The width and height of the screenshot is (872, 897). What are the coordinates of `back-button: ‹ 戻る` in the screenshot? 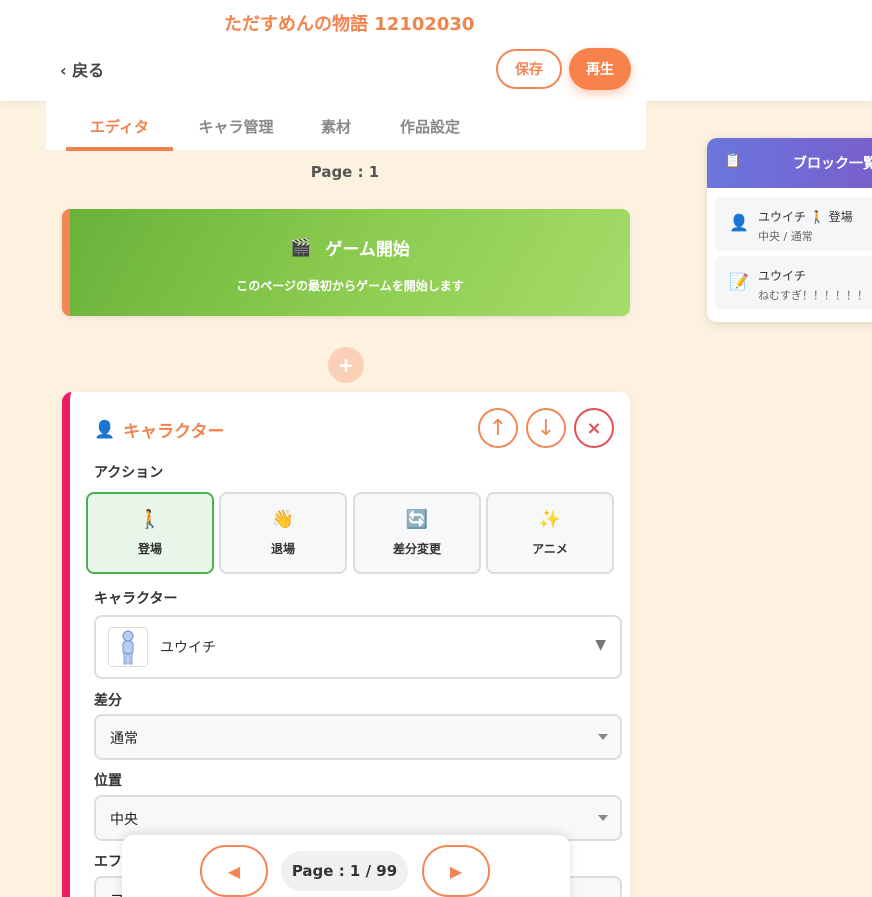 It's located at (82, 69).